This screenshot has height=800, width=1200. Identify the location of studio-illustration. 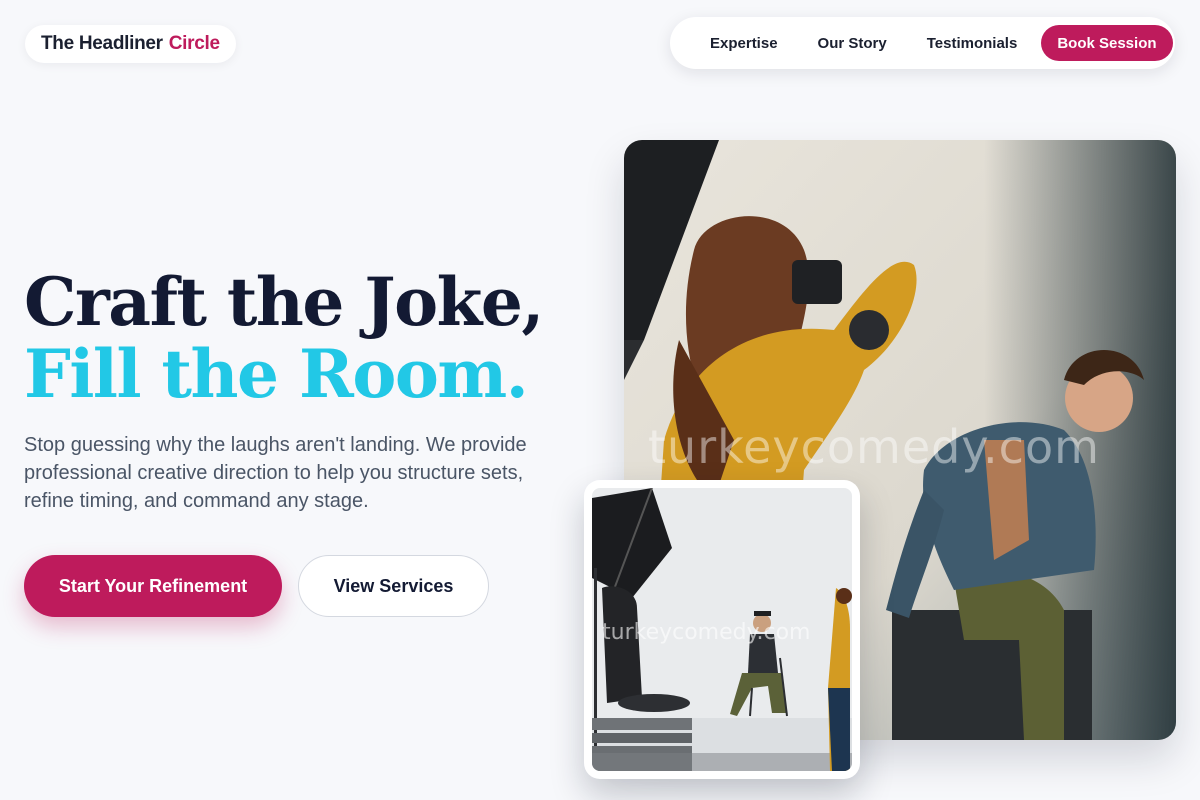
(722, 629).